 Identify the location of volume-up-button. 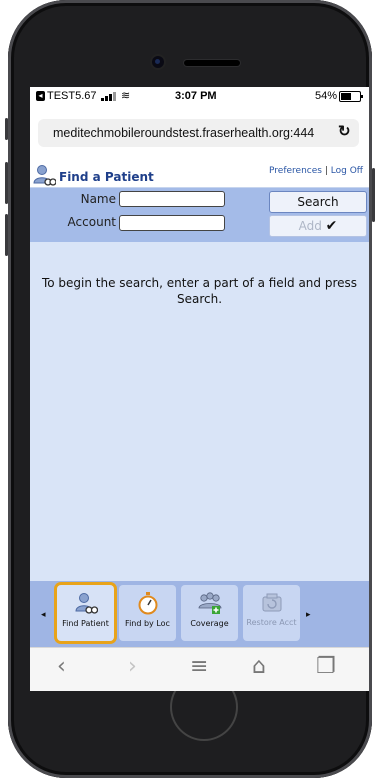
(6, 183).